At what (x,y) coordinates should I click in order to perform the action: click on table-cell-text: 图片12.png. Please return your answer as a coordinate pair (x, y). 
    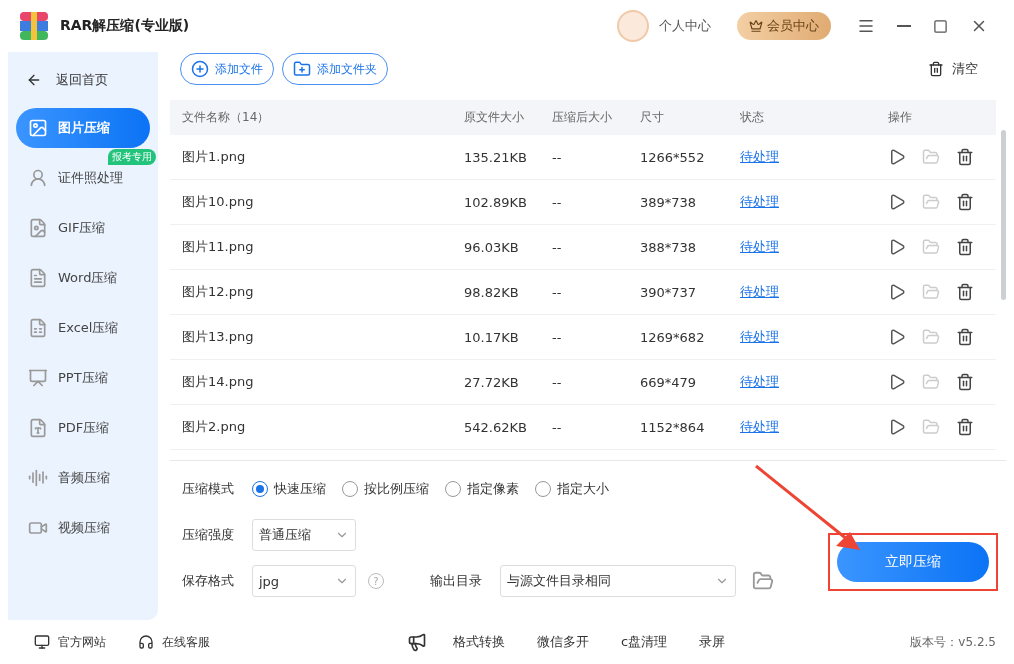
    Looking at the image, I should click on (218, 292).